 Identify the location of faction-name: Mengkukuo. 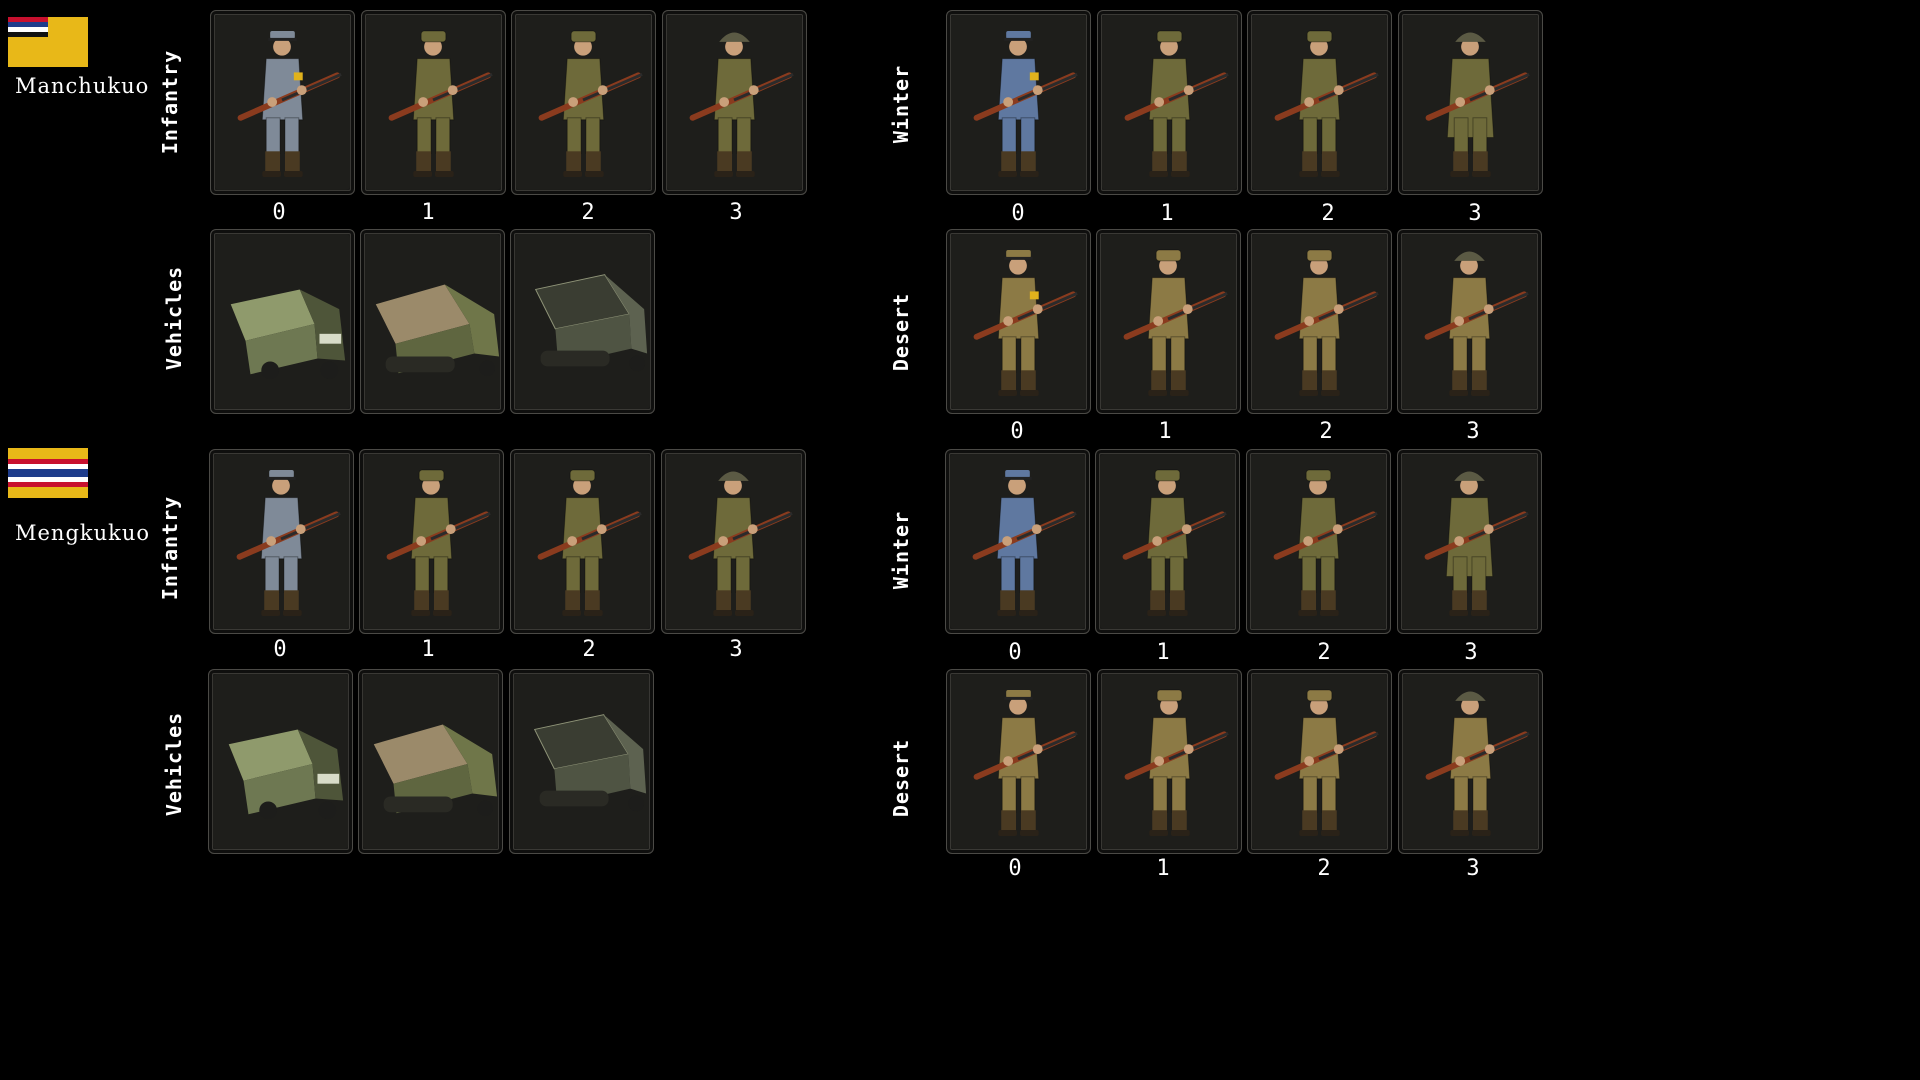
(83, 533).